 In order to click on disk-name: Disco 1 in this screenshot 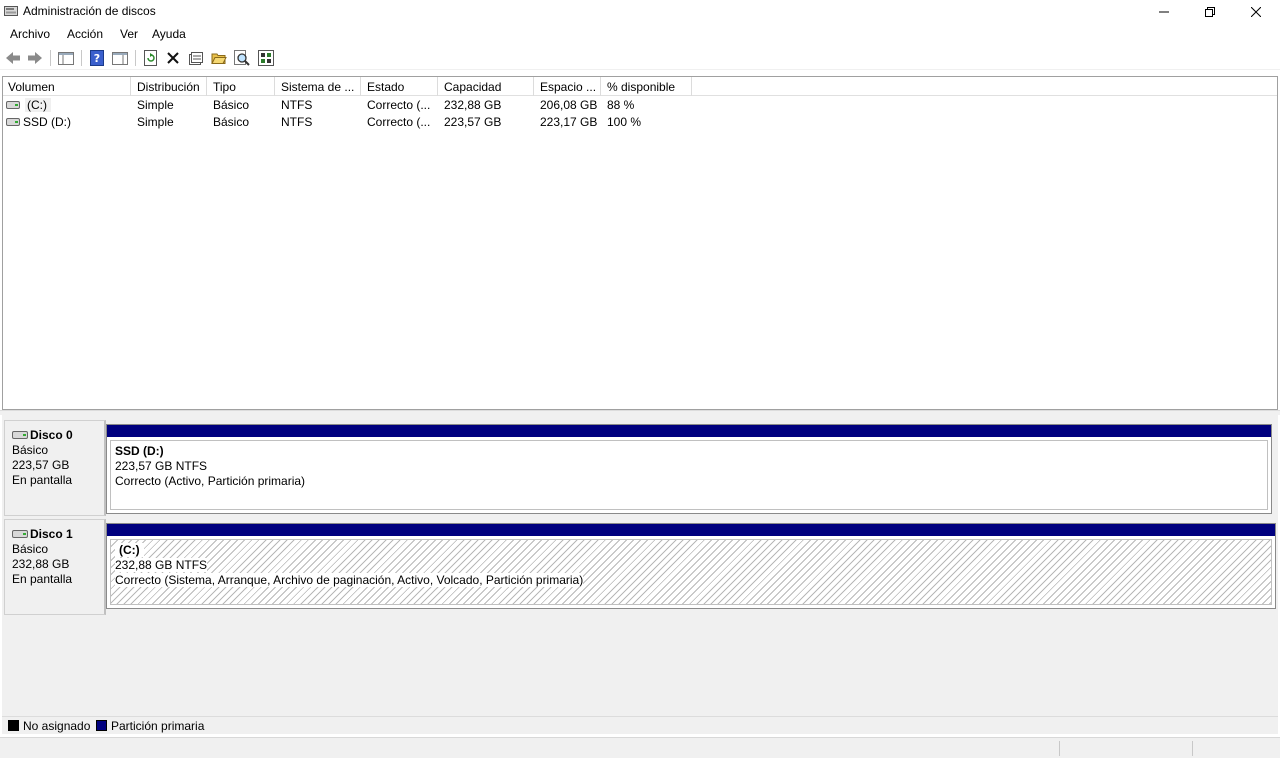, I will do `click(51, 534)`.